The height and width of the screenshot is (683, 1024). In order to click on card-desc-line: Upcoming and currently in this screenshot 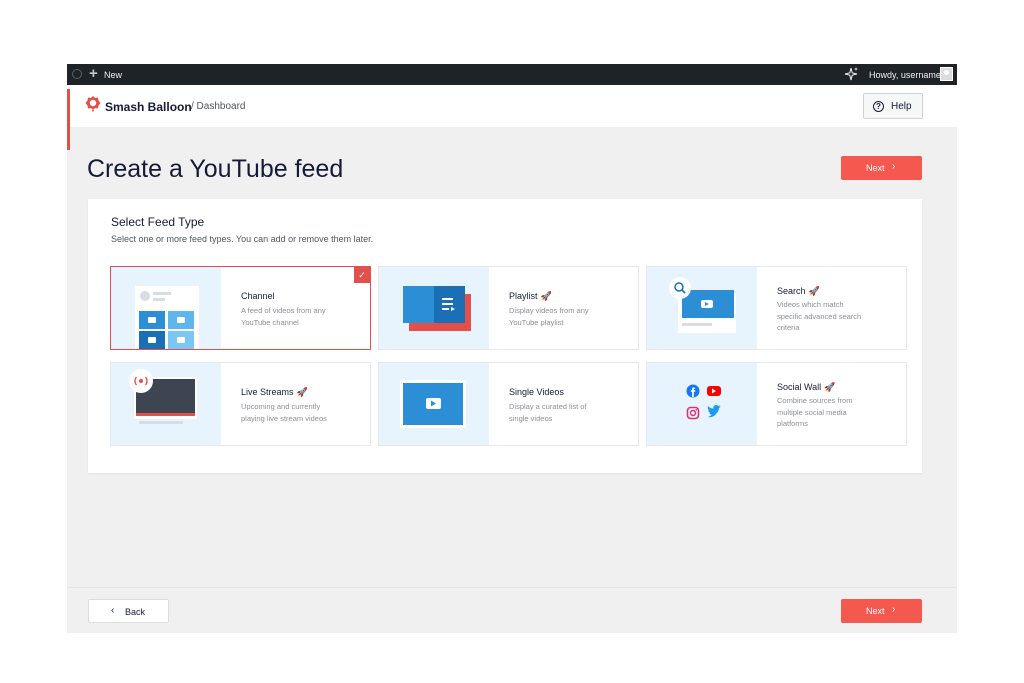, I will do `click(281, 406)`.